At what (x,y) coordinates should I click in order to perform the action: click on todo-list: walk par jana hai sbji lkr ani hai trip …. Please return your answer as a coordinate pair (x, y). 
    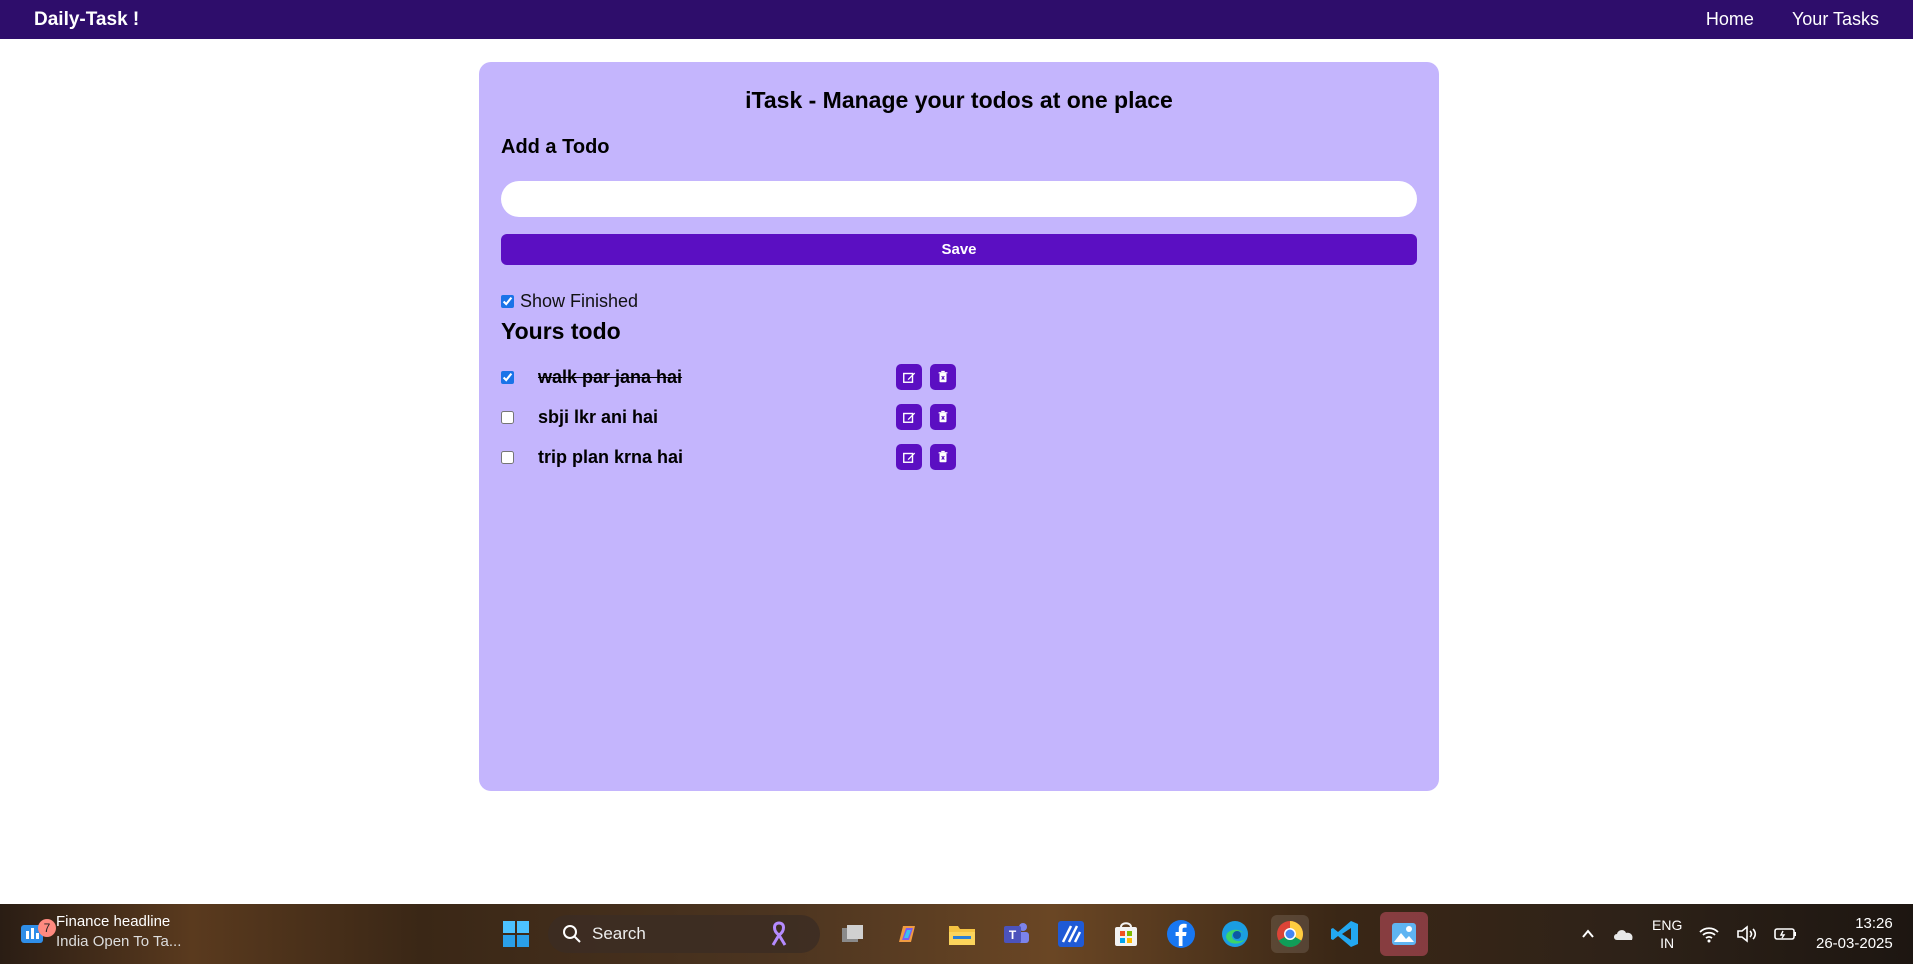
    Looking at the image, I should click on (959, 417).